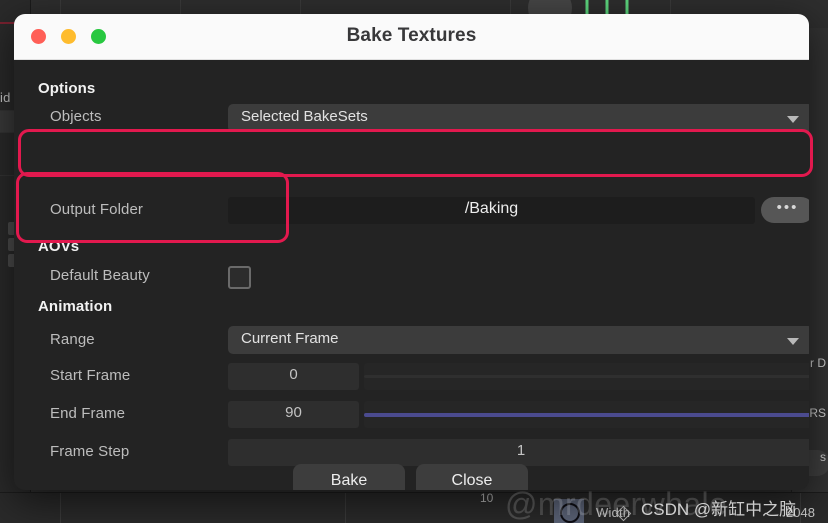 This screenshot has height=523, width=828. I want to click on end-frame-input: 90, so click(293, 414).